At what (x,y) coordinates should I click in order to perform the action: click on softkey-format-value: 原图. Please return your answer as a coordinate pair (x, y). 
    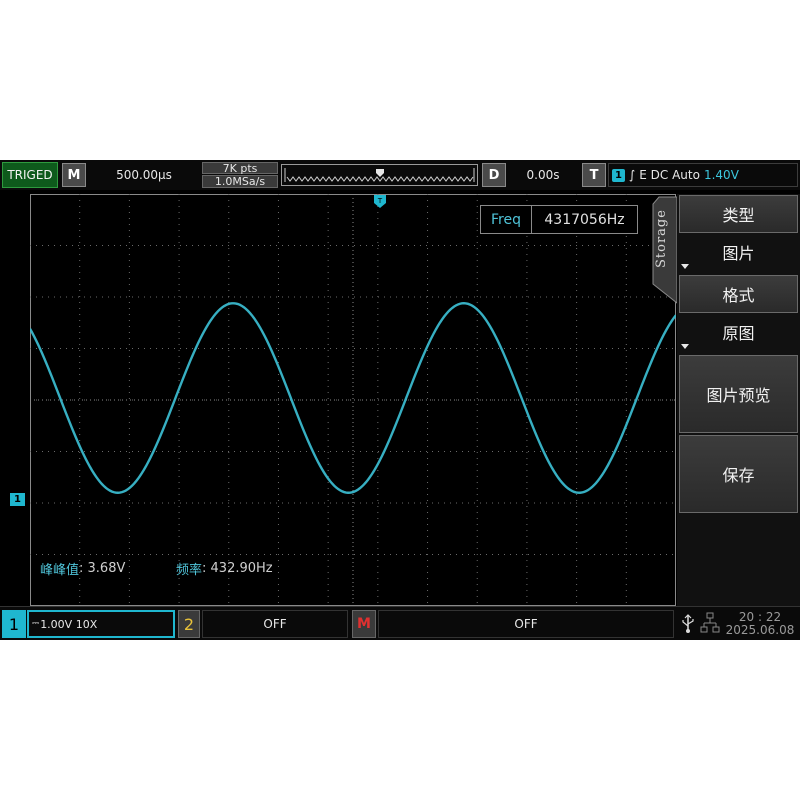
    Looking at the image, I should click on (738, 332).